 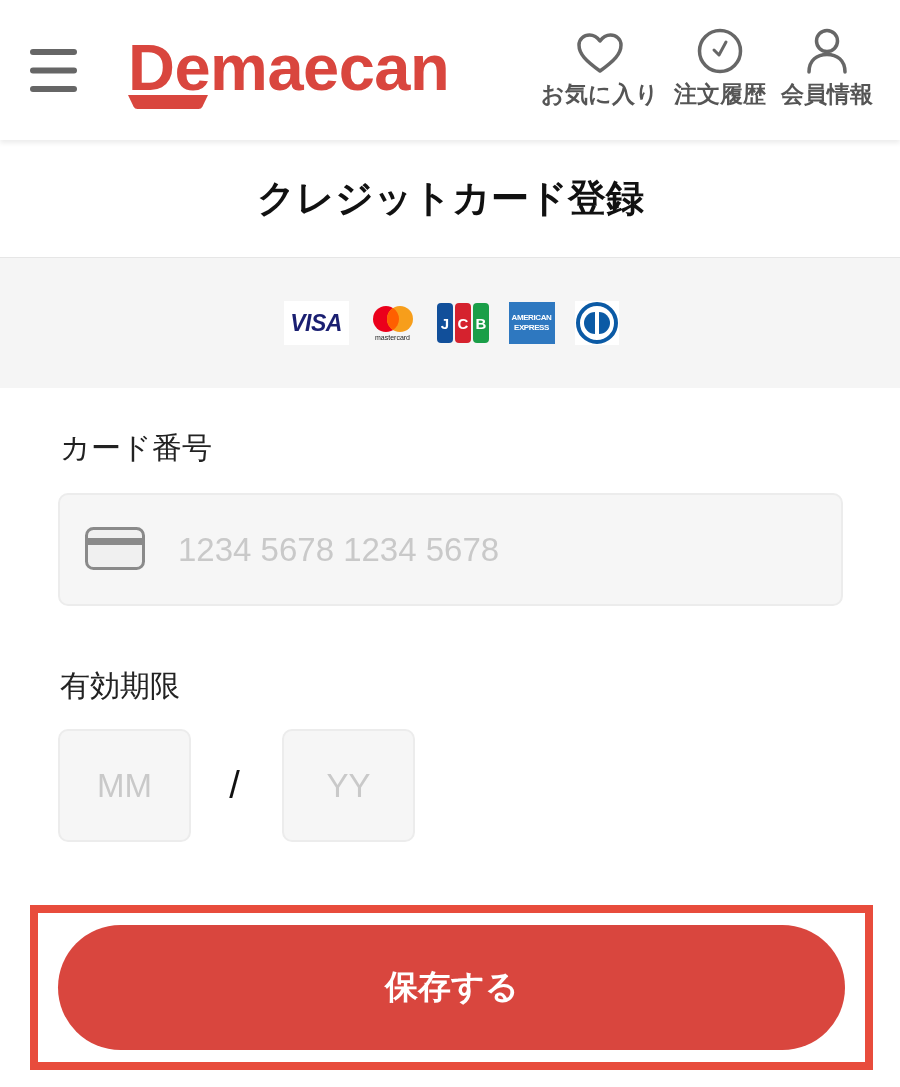 I want to click on menu-button, so click(x=53, y=70).